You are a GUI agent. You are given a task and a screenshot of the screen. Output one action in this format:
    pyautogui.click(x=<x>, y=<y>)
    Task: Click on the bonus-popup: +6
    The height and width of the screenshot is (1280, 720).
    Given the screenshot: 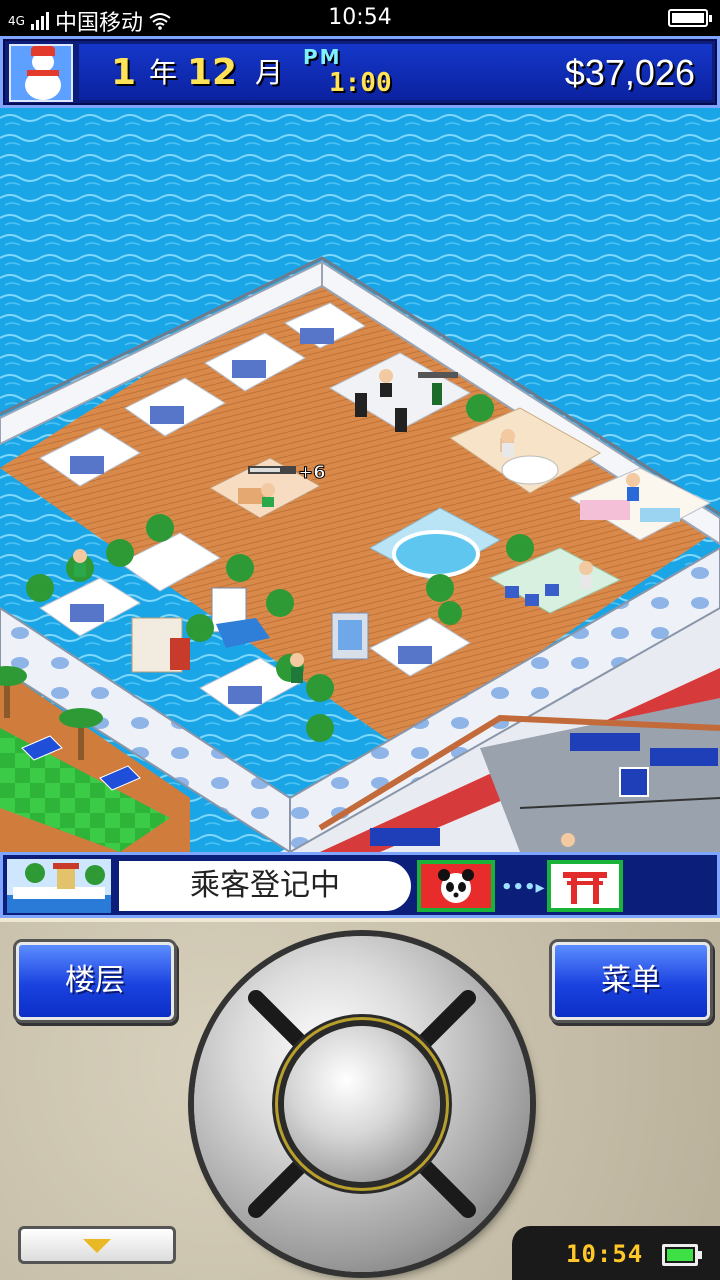 What is the action you would take?
    pyautogui.click(x=312, y=472)
    